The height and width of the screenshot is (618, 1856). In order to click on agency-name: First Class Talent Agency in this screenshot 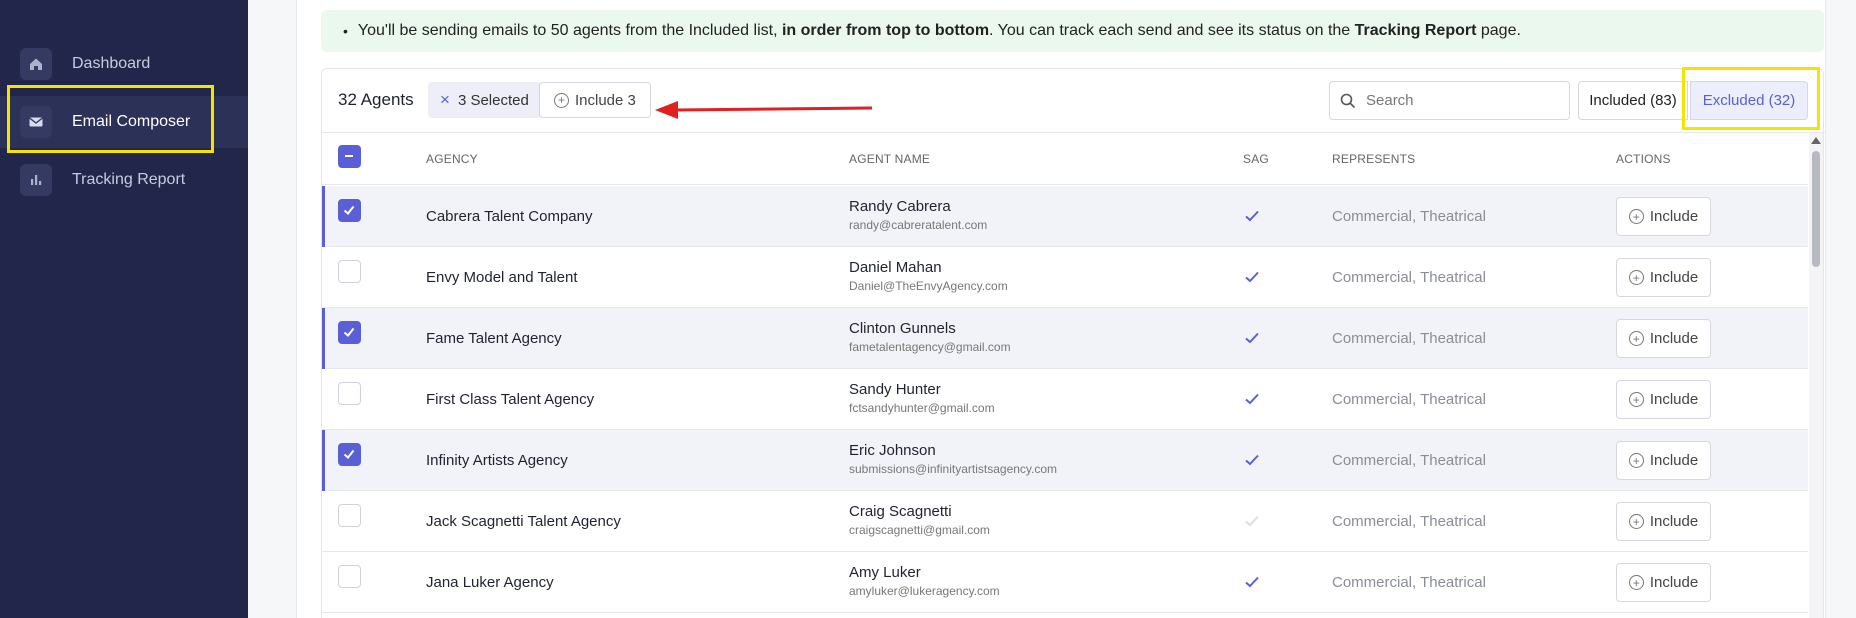, I will do `click(510, 399)`.